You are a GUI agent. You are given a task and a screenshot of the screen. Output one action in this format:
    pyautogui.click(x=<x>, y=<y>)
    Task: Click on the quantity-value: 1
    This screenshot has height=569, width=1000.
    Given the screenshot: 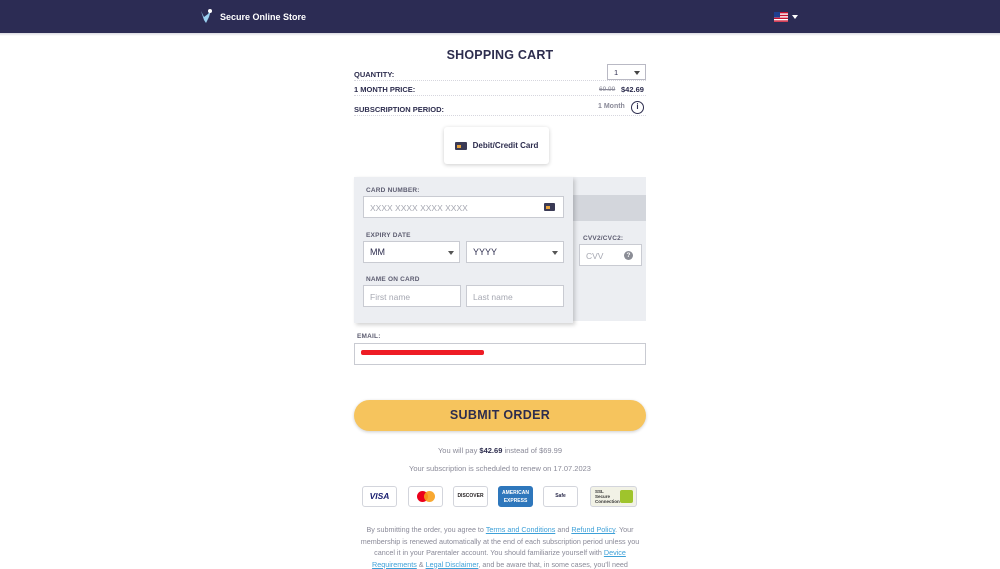 What is the action you would take?
    pyautogui.click(x=616, y=72)
    